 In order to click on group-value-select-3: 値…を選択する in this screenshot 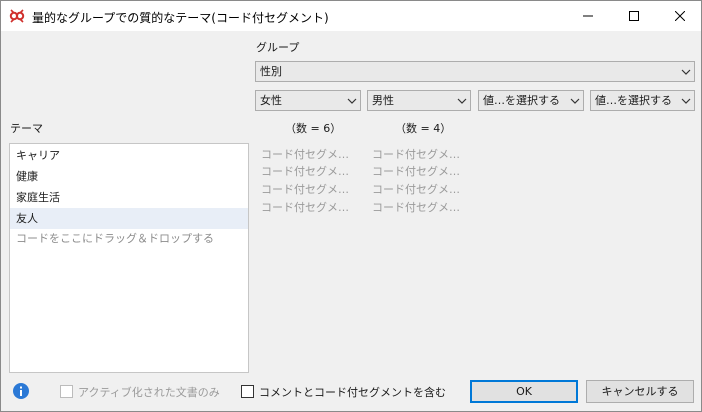, I will do `click(531, 100)`.